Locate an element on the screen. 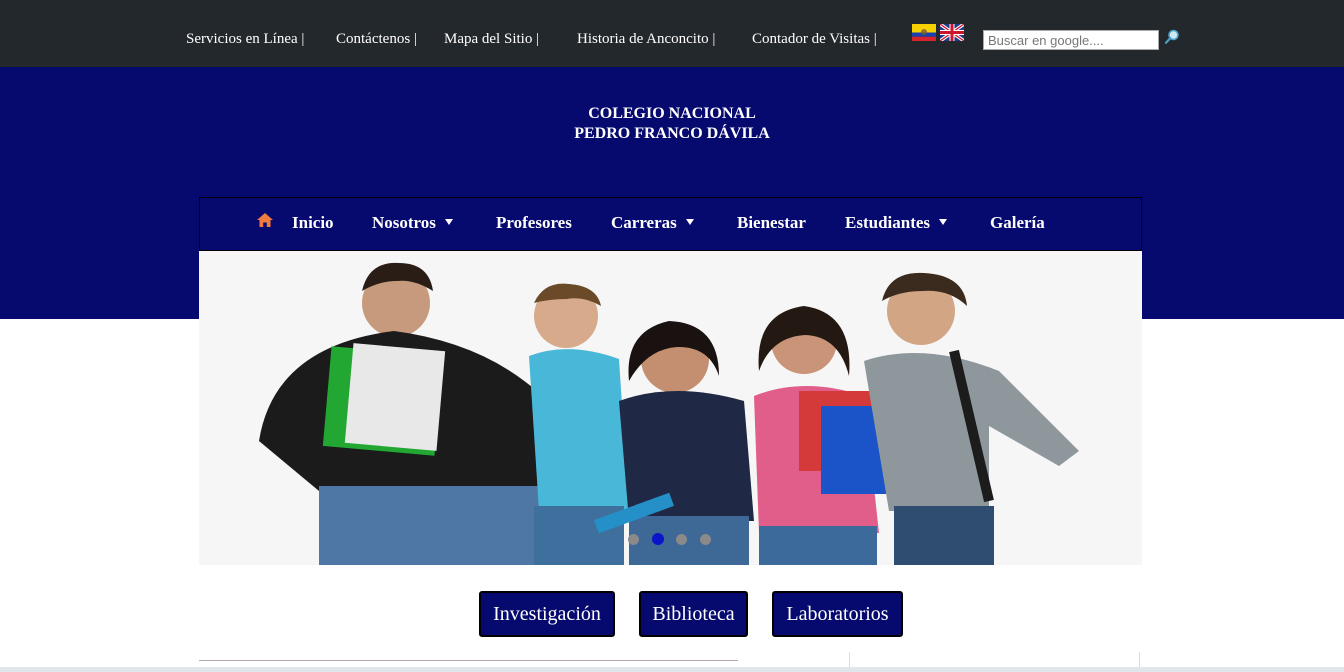 This screenshot has height=672, width=1344. nav-item-carreras: Carreras is located at coordinates (652, 223).